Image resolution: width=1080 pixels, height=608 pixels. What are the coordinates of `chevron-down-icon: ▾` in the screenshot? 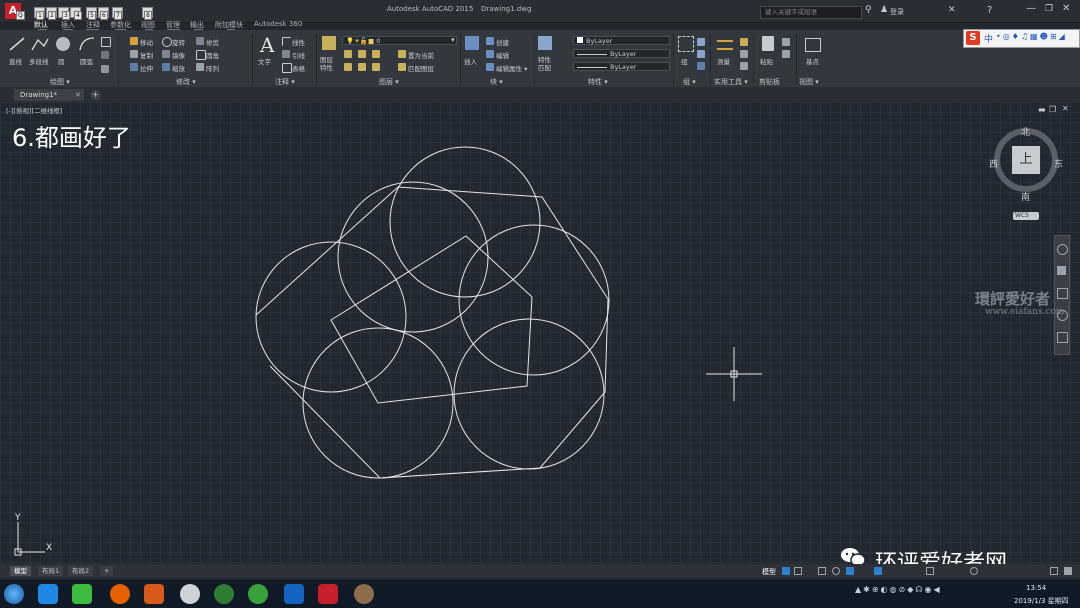 It's located at (453, 40).